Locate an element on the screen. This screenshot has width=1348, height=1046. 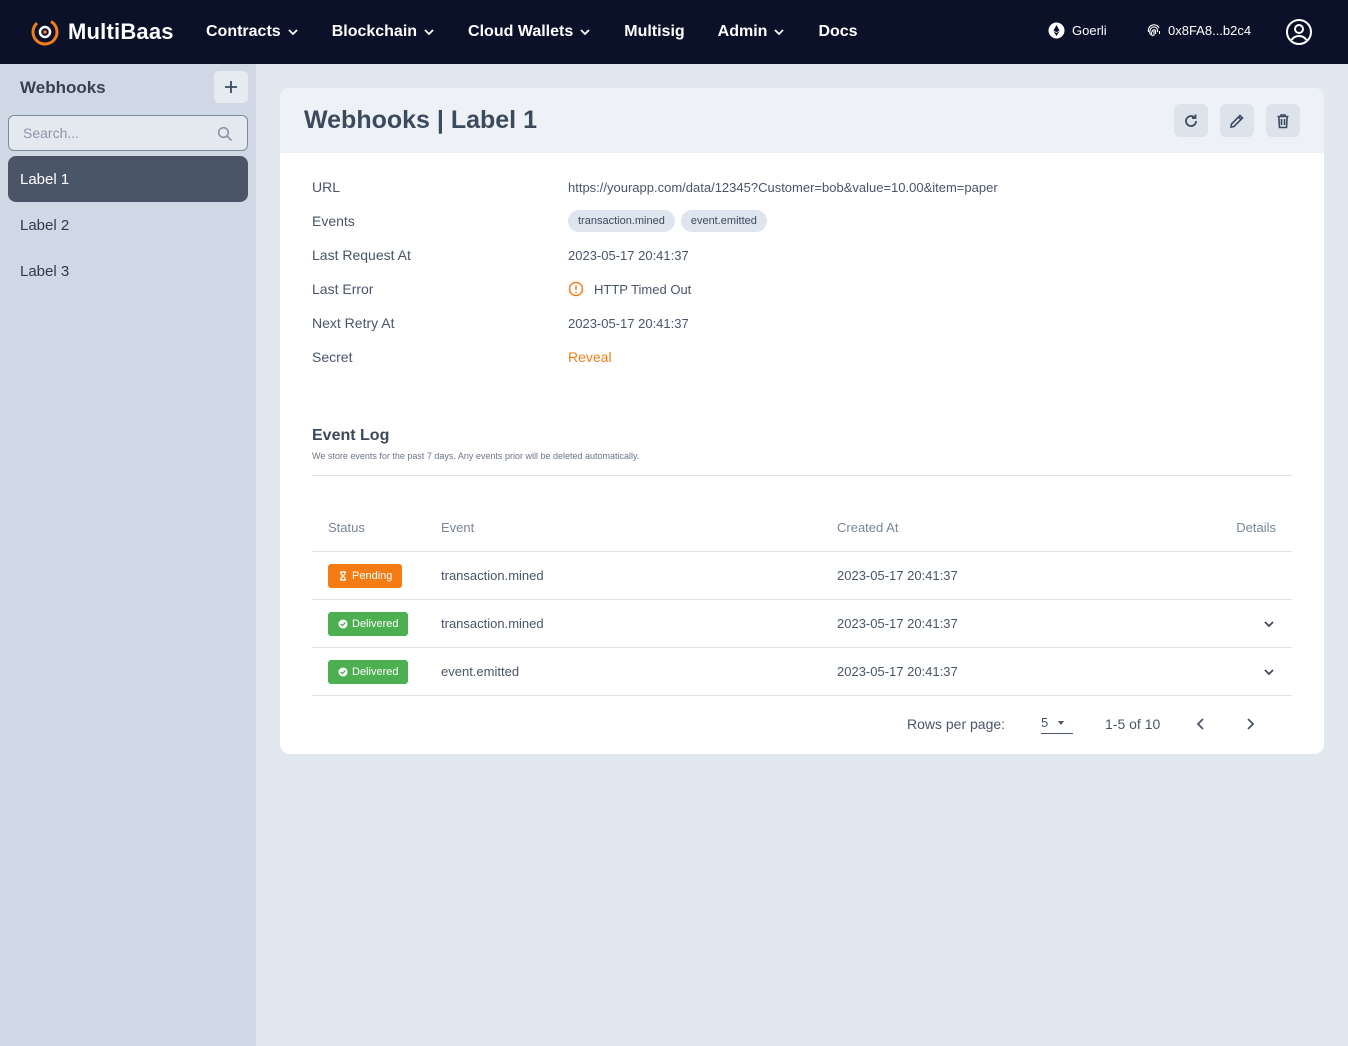
table-header: Status Event Created At Details is located at coordinates (802, 528).